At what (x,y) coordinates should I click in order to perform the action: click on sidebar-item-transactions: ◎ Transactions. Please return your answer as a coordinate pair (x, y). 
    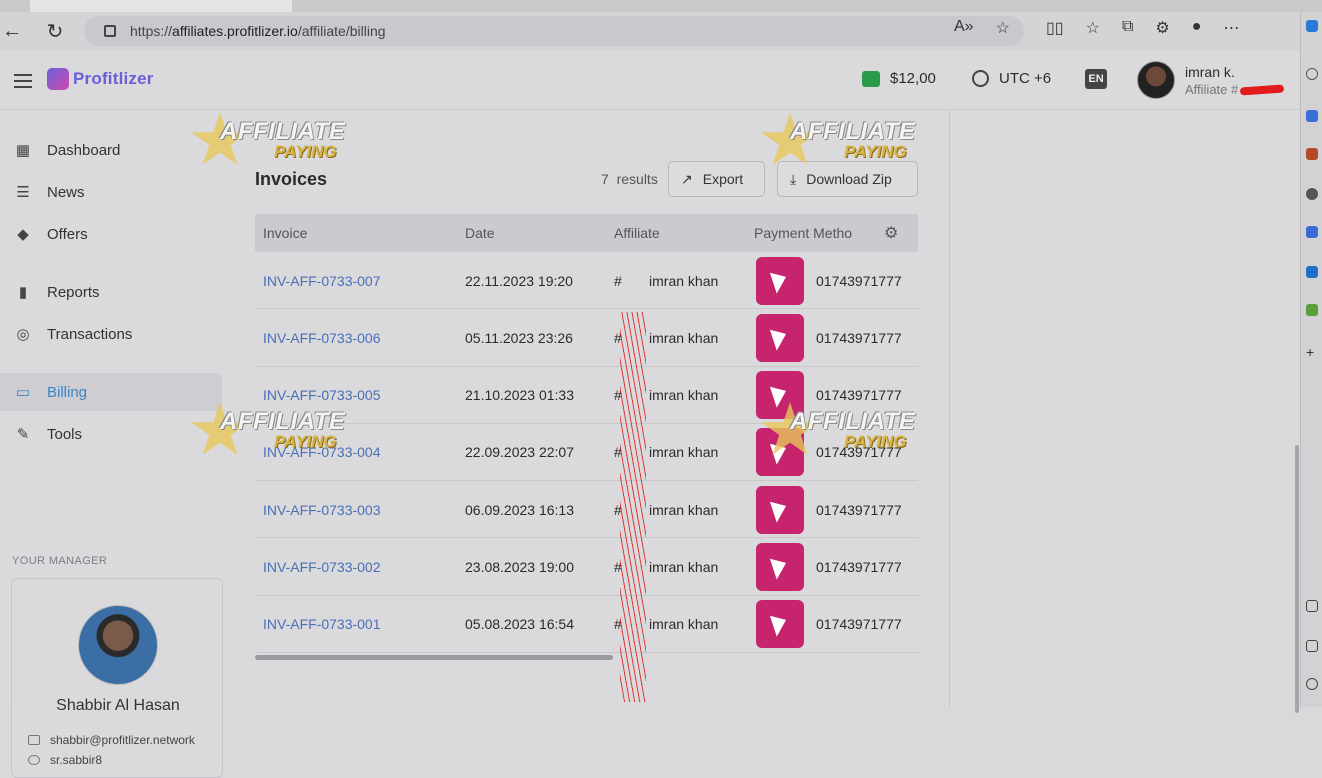
    Looking at the image, I should click on (111, 334).